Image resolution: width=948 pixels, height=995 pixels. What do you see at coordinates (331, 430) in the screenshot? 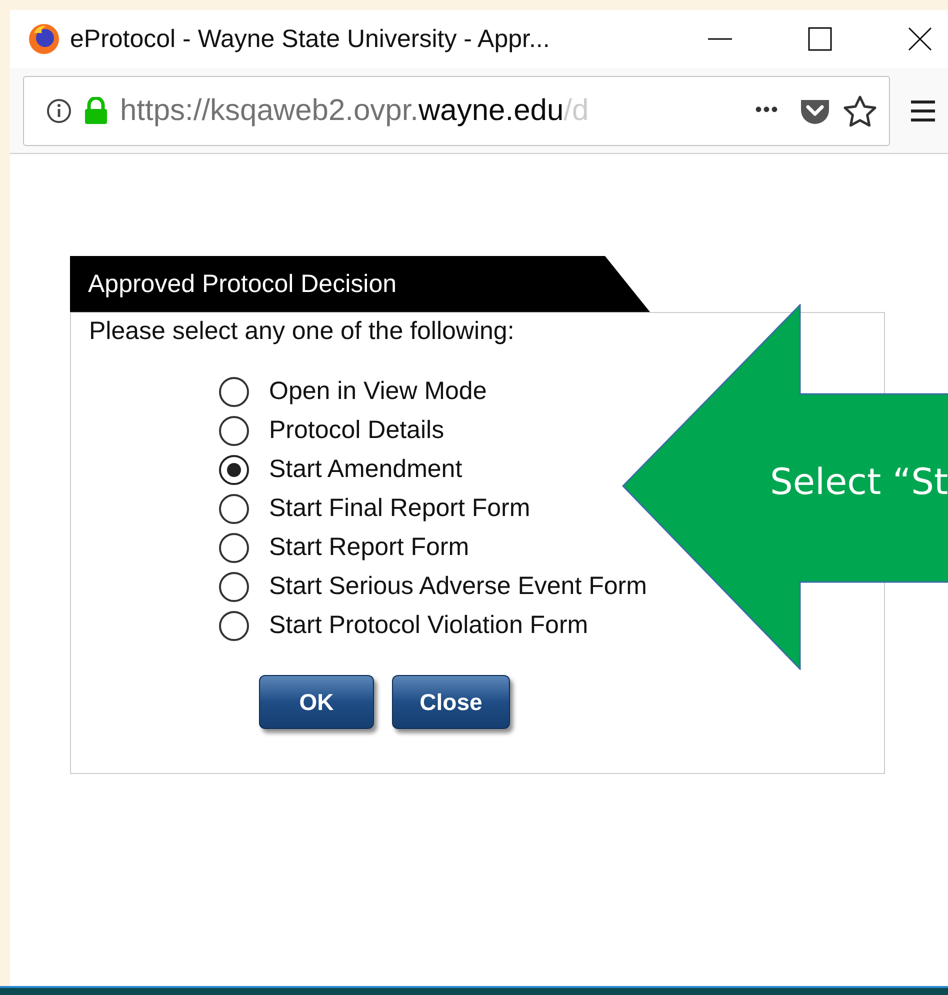
I see `radio-option: Protocol Details` at bounding box center [331, 430].